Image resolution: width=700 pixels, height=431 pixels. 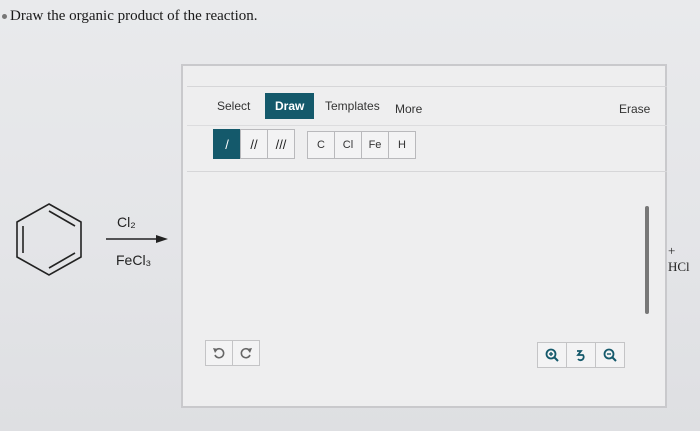 What do you see at coordinates (281, 144) in the screenshot?
I see `triple-bond-button: ///` at bounding box center [281, 144].